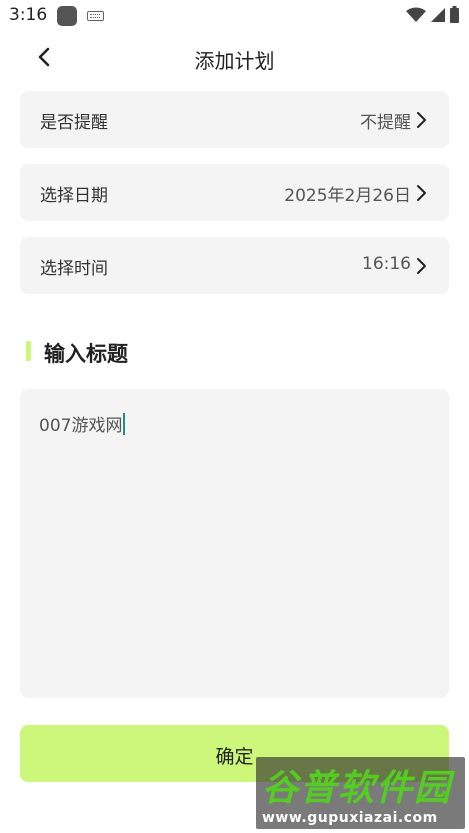  What do you see at coordinates (28, 15) in the screenshot?
I see `status-time: 3:16` at bounding box center [28, 15].